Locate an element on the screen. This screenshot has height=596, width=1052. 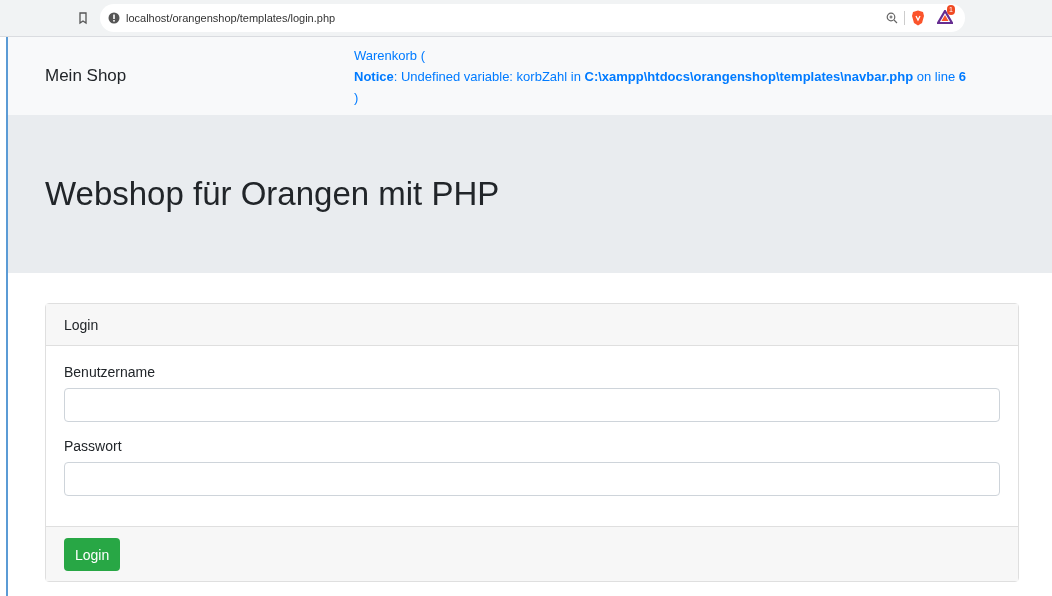
page-heading: Webshop für Orangen mit PHP is located at coordinates (272, 194).